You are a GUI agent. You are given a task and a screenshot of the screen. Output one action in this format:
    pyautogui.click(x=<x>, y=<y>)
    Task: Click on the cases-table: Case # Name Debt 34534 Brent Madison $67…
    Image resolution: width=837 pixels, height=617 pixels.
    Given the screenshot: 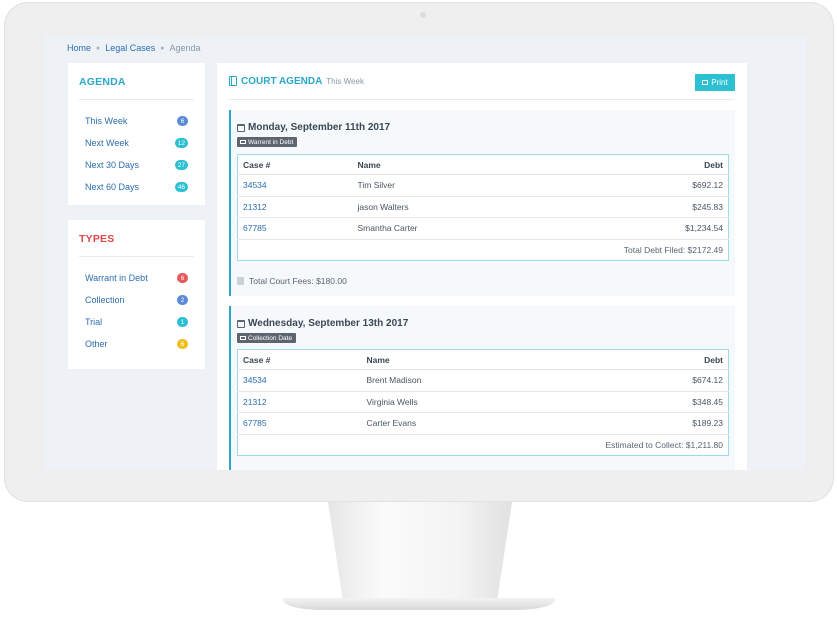 What is the action you would take?
    pyautogui.click(x=483, y=402)
    